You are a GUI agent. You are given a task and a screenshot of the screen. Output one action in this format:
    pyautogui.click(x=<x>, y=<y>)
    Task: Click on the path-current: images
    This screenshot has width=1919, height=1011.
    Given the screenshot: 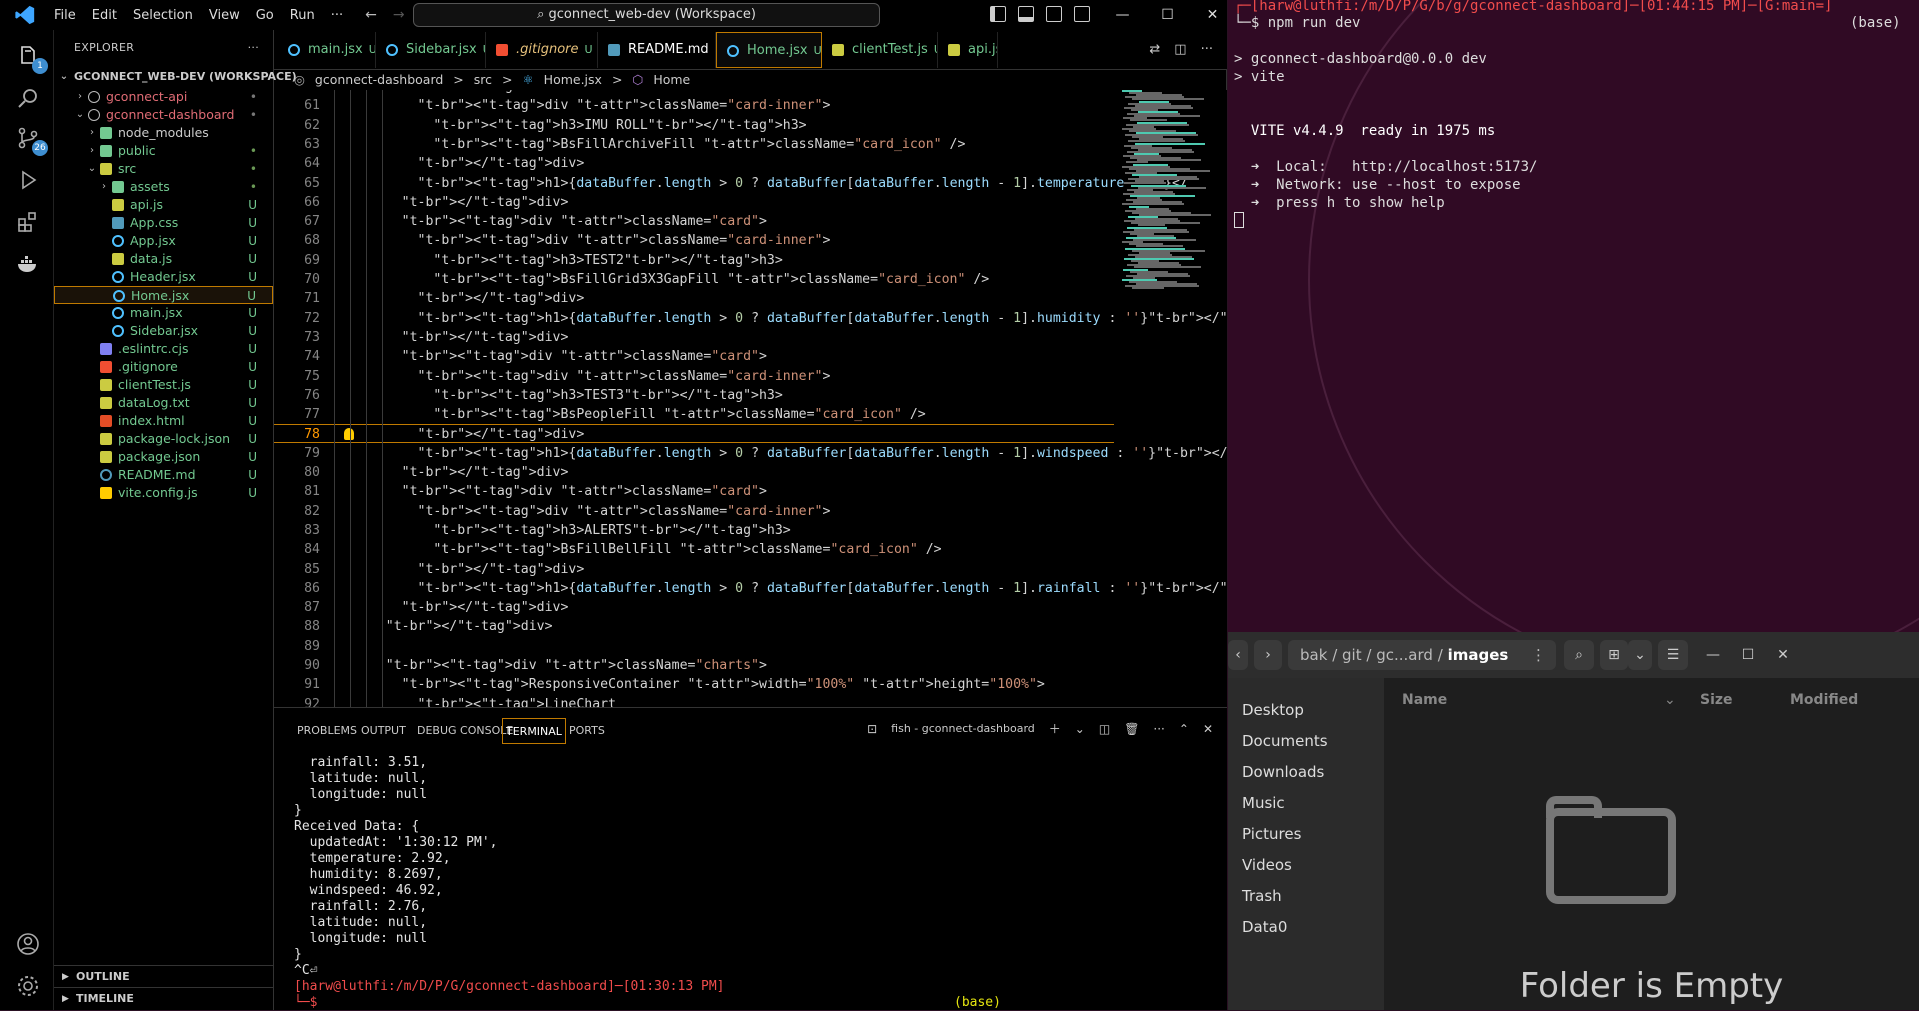 What is the action you would take?
    pyautogui.click(x=1478, y=655)
    